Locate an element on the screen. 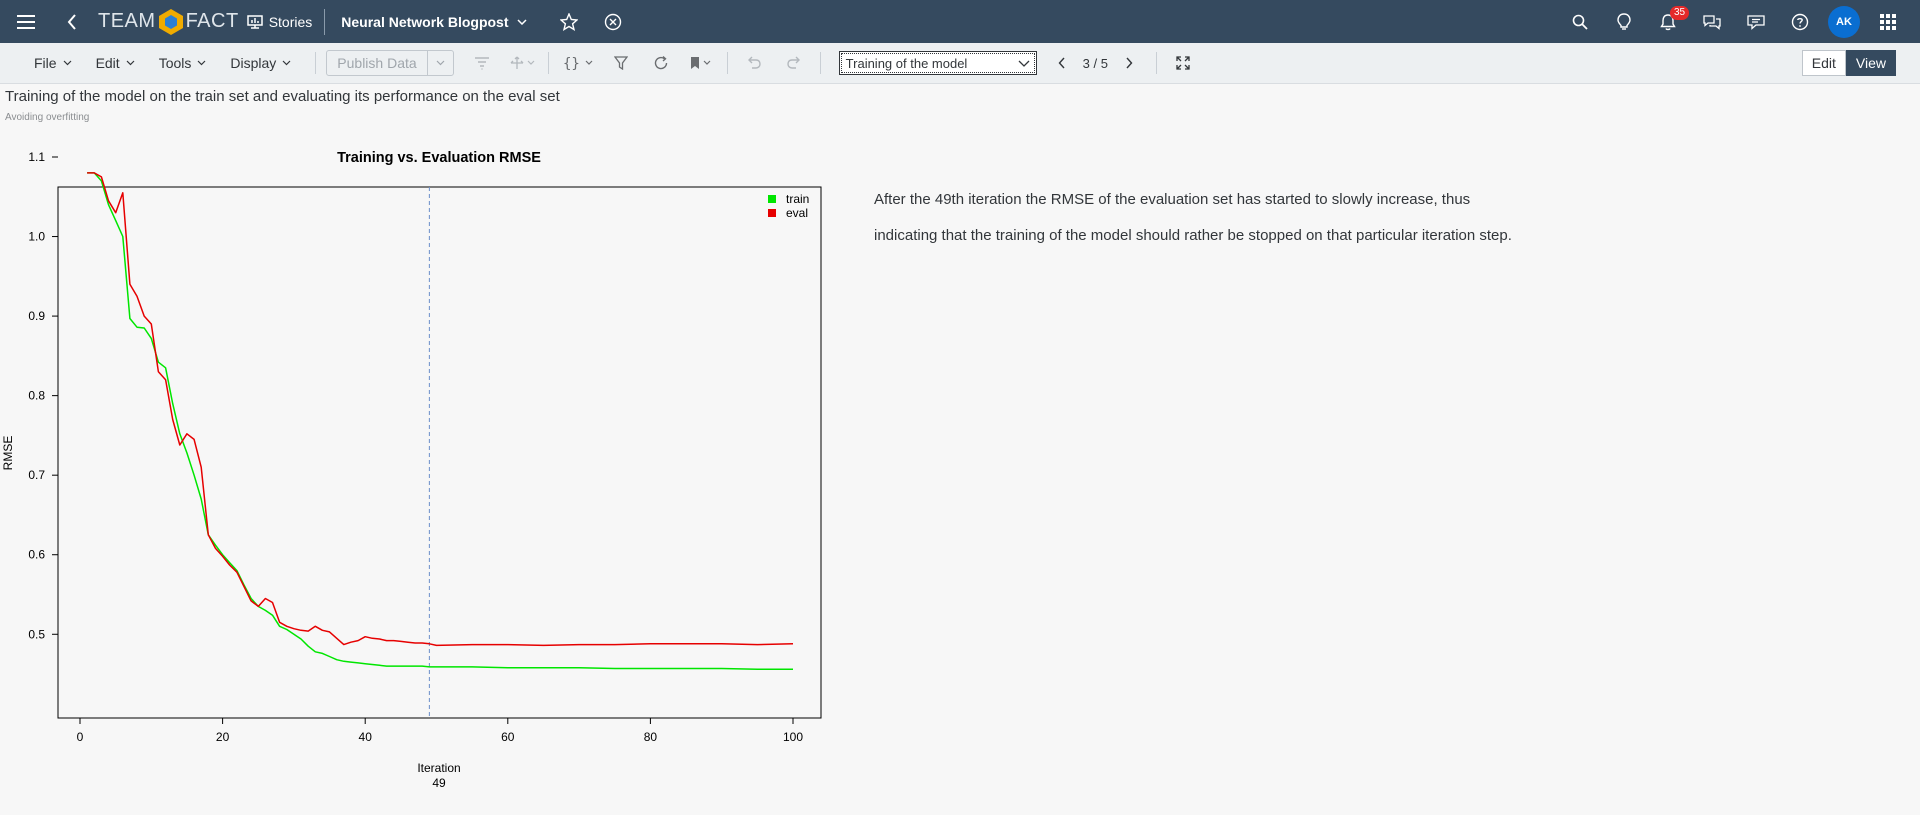 The width and height of the screenshot is (1920, 815). app-grid-icon is located at coordinates (1888, 22).